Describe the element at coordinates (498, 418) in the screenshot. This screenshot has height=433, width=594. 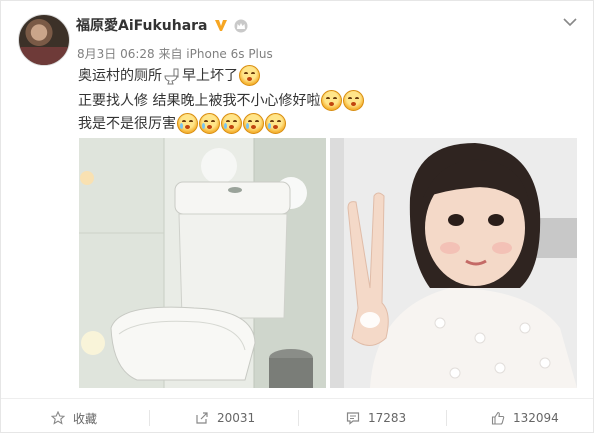
I see `thumbs-up-icon` at that location.